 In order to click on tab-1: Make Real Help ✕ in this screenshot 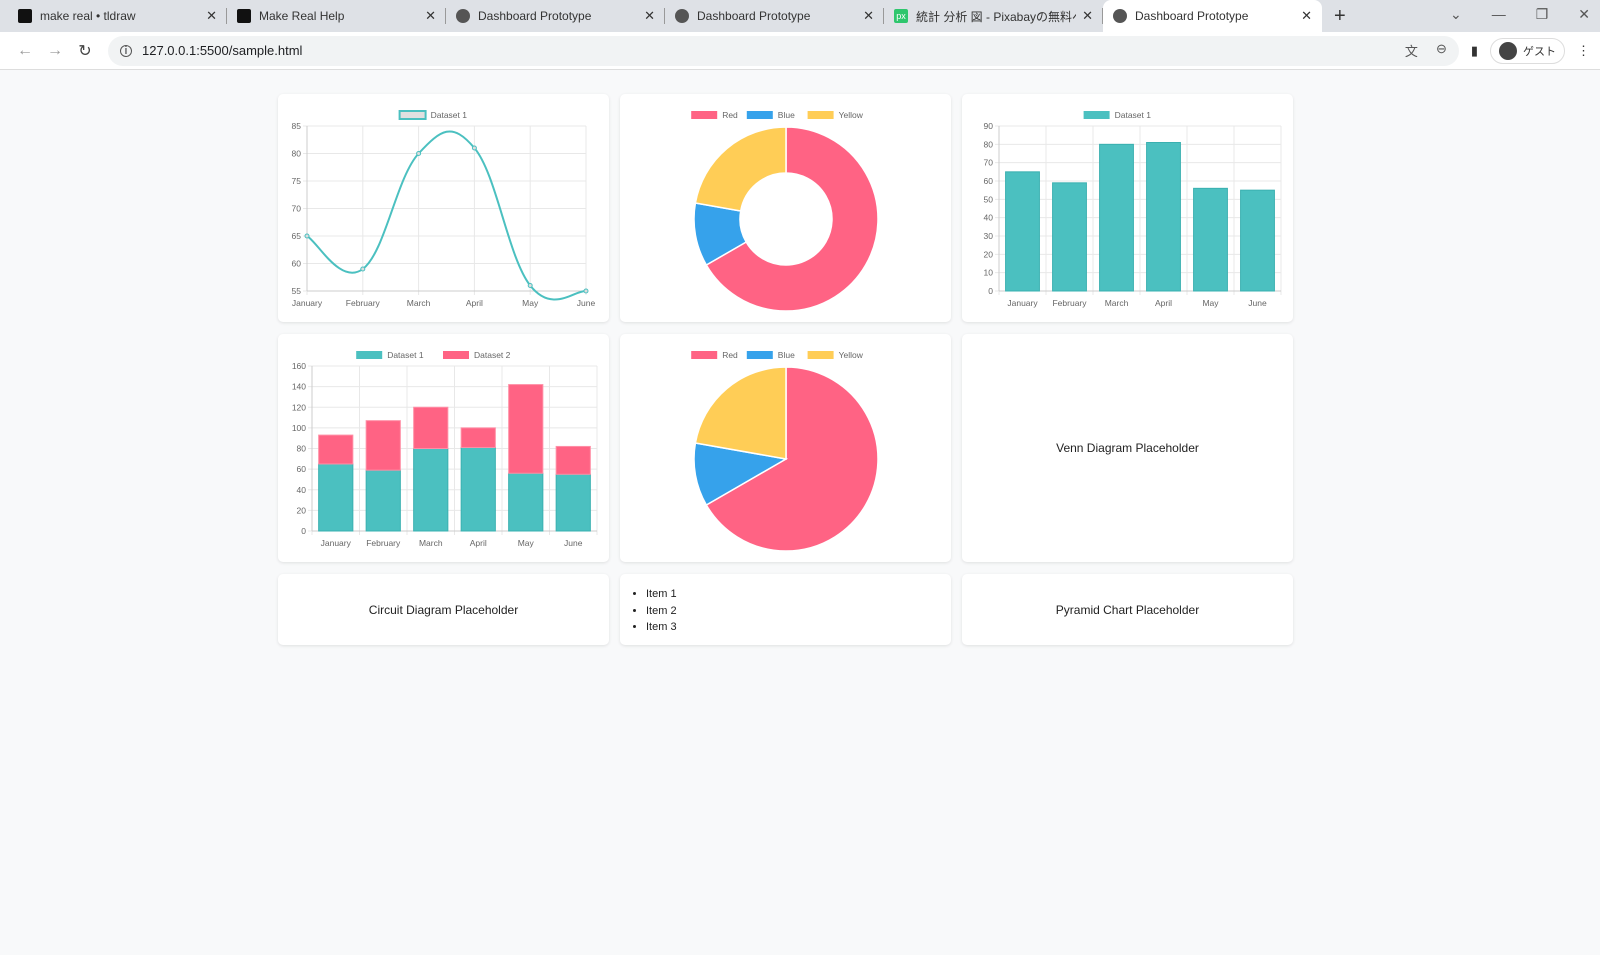, I will do `click(336, 16)`.